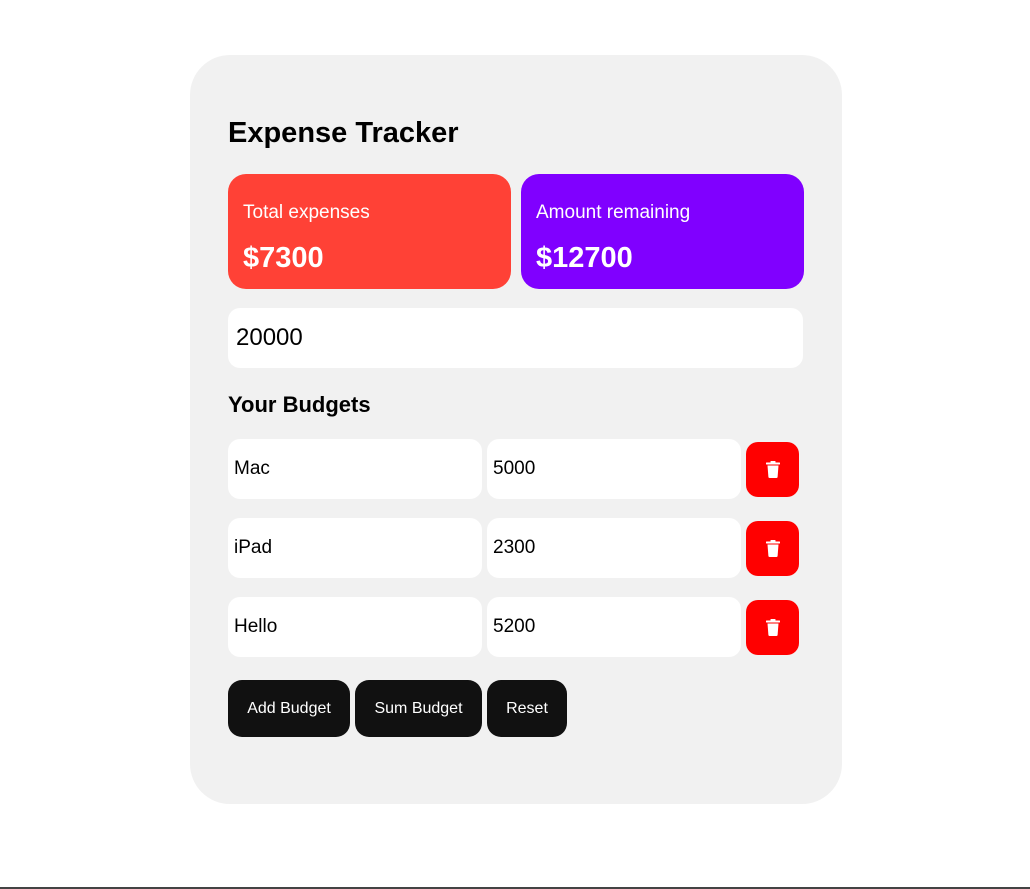 This screenshot has width=1030, height=889. Describe the element at coordinates (418, 708) in the screenshot. I see `sum-budget-button: Sum Budget` at that location.